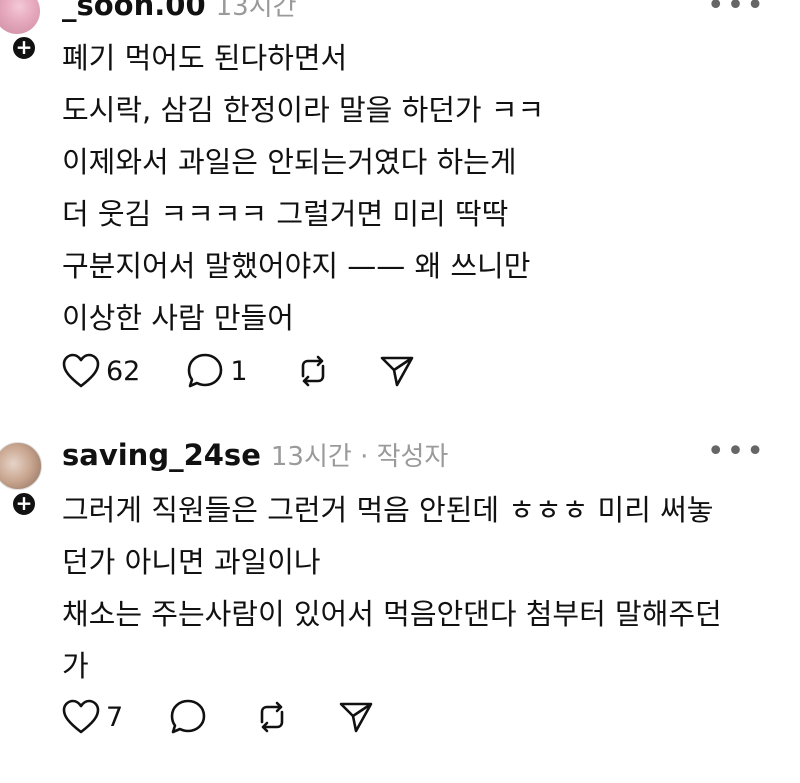  What do you see at coordinates (178, 318) in the screenshot?
I see `post-text-line: 이상한 사람 만들어` at bounding box center [178, 318].